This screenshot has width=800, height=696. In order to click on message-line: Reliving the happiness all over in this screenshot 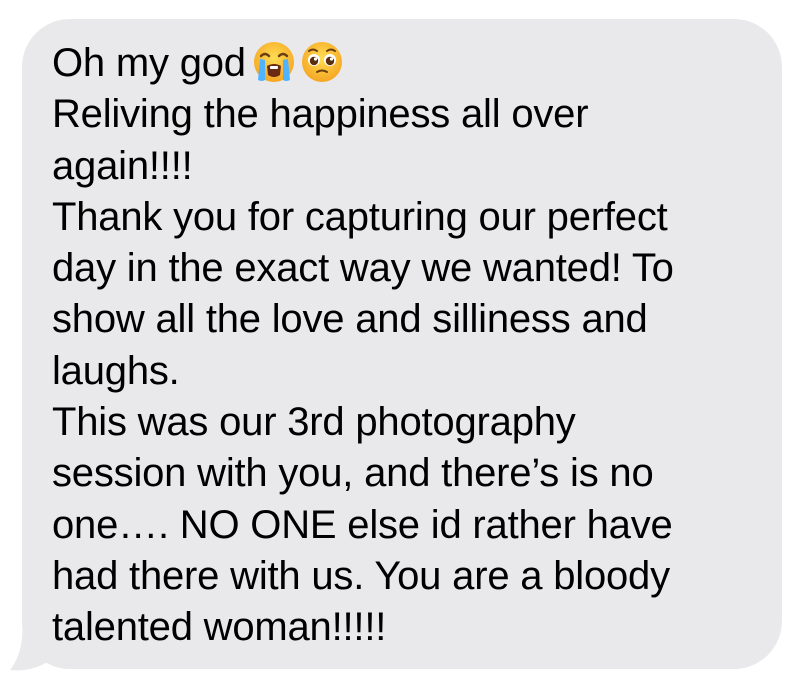, I will do `click(320, 114)`.